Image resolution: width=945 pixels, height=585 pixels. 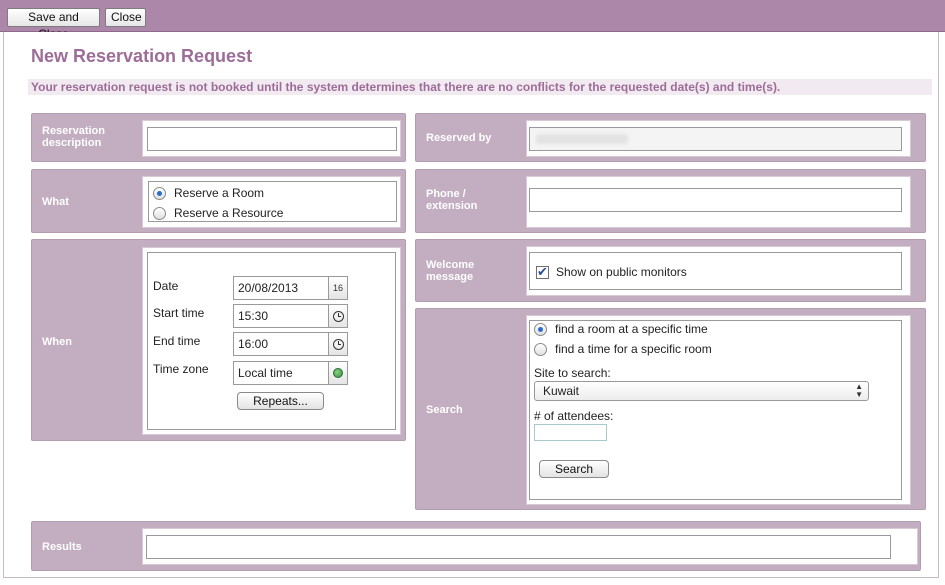 I want to click on site-select: Kuwait ▲ ▼, so click(x=701, y=391).